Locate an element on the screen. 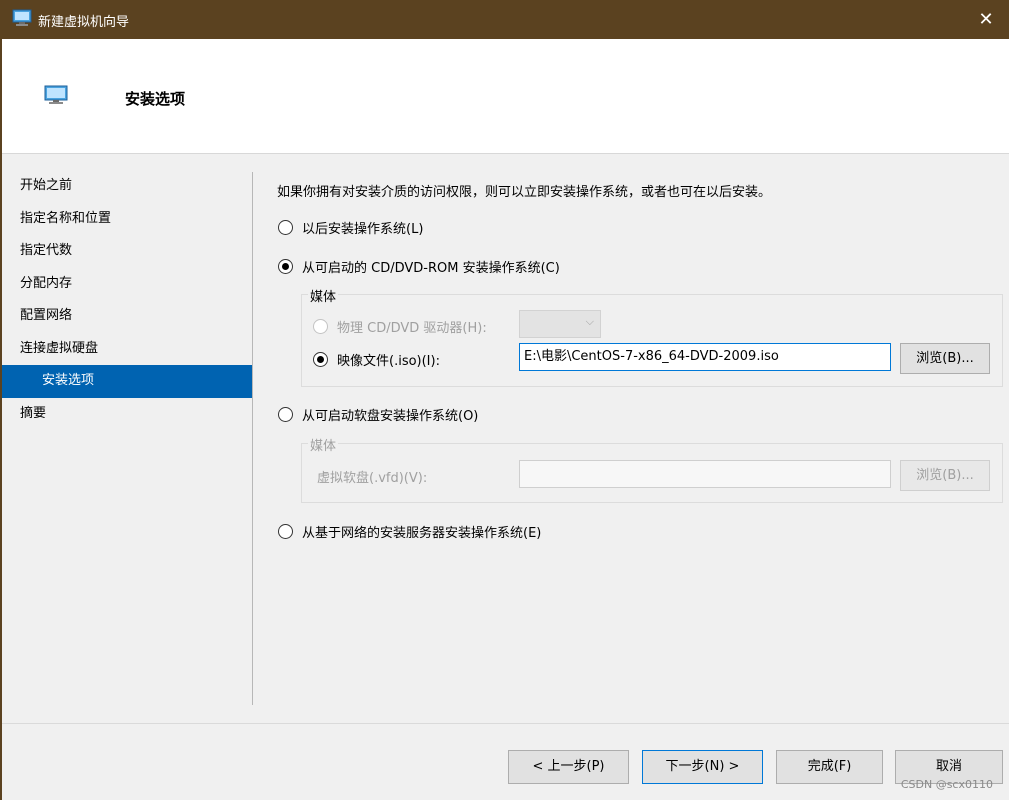 Image resolution: width=1009 pixels, height=800 pixels. cd-media-group is located at coordinates (652, 340).